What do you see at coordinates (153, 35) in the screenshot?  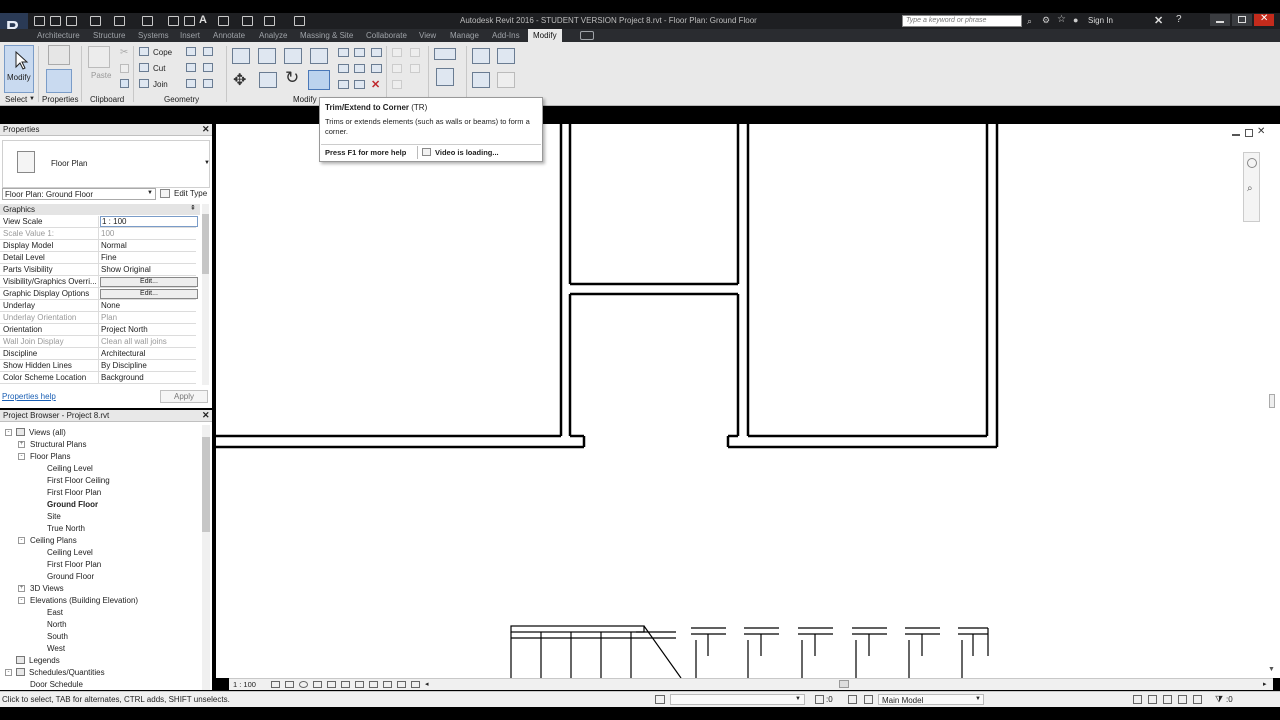 I see `tab-systems: Systems` at bounding box center [153, 35].